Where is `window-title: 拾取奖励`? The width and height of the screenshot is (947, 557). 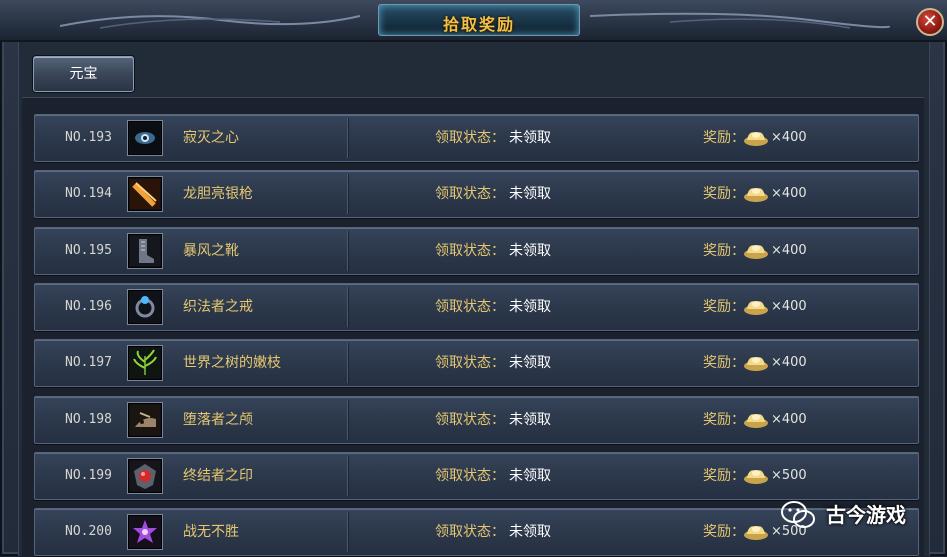
window-title: 拾取奖励 is located at coordinates (478, 24).